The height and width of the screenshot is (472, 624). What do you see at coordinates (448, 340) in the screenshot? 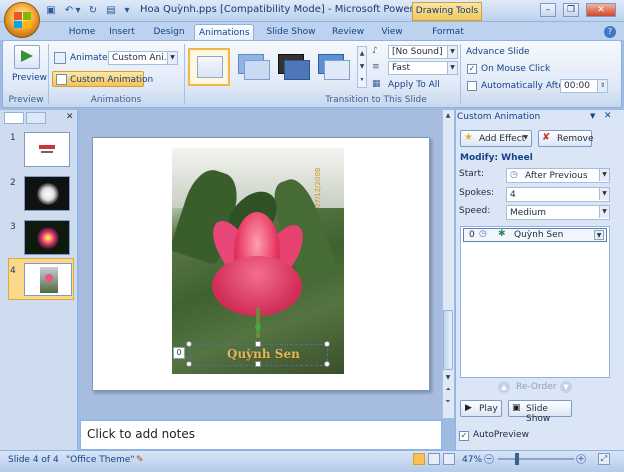
I see `scroll-thumb` at bounding box center [448, 340].